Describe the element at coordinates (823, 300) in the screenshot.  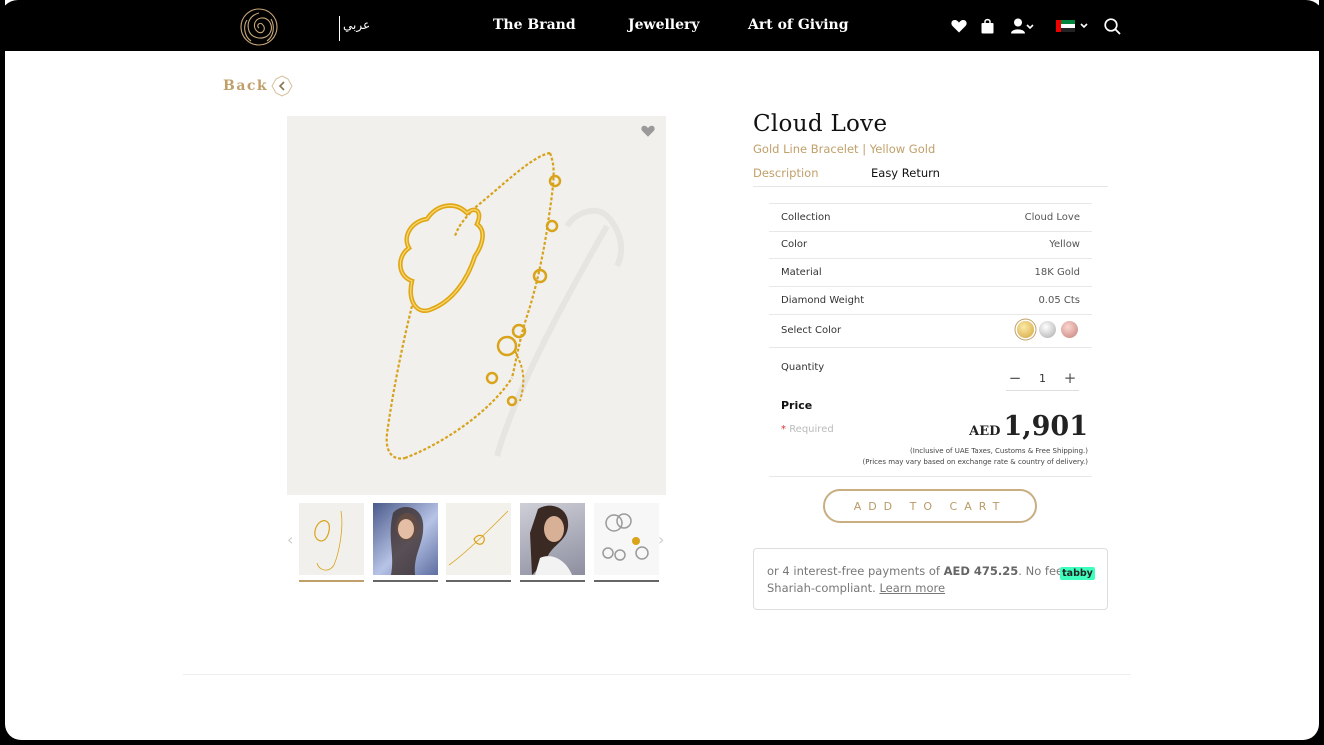
I see `spec-key: Diamond Weight` at that location.